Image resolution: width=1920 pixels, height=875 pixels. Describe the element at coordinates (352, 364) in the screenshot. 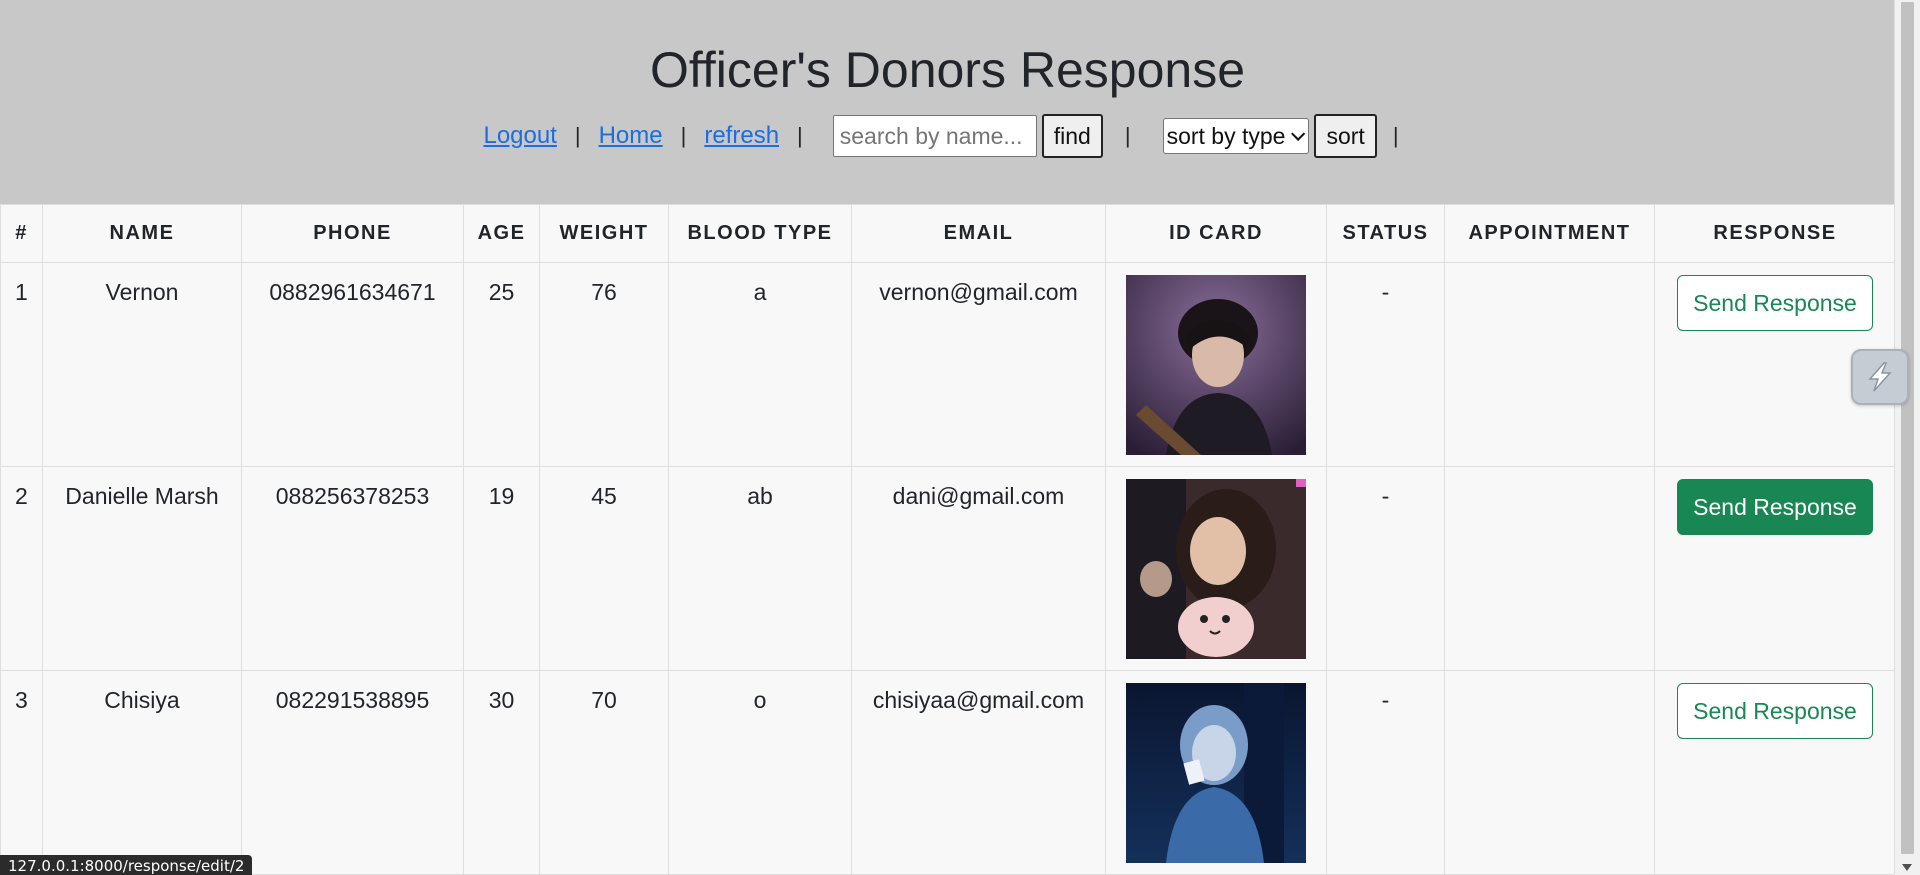

I see `donor-phone: 0882961634671` at that location.